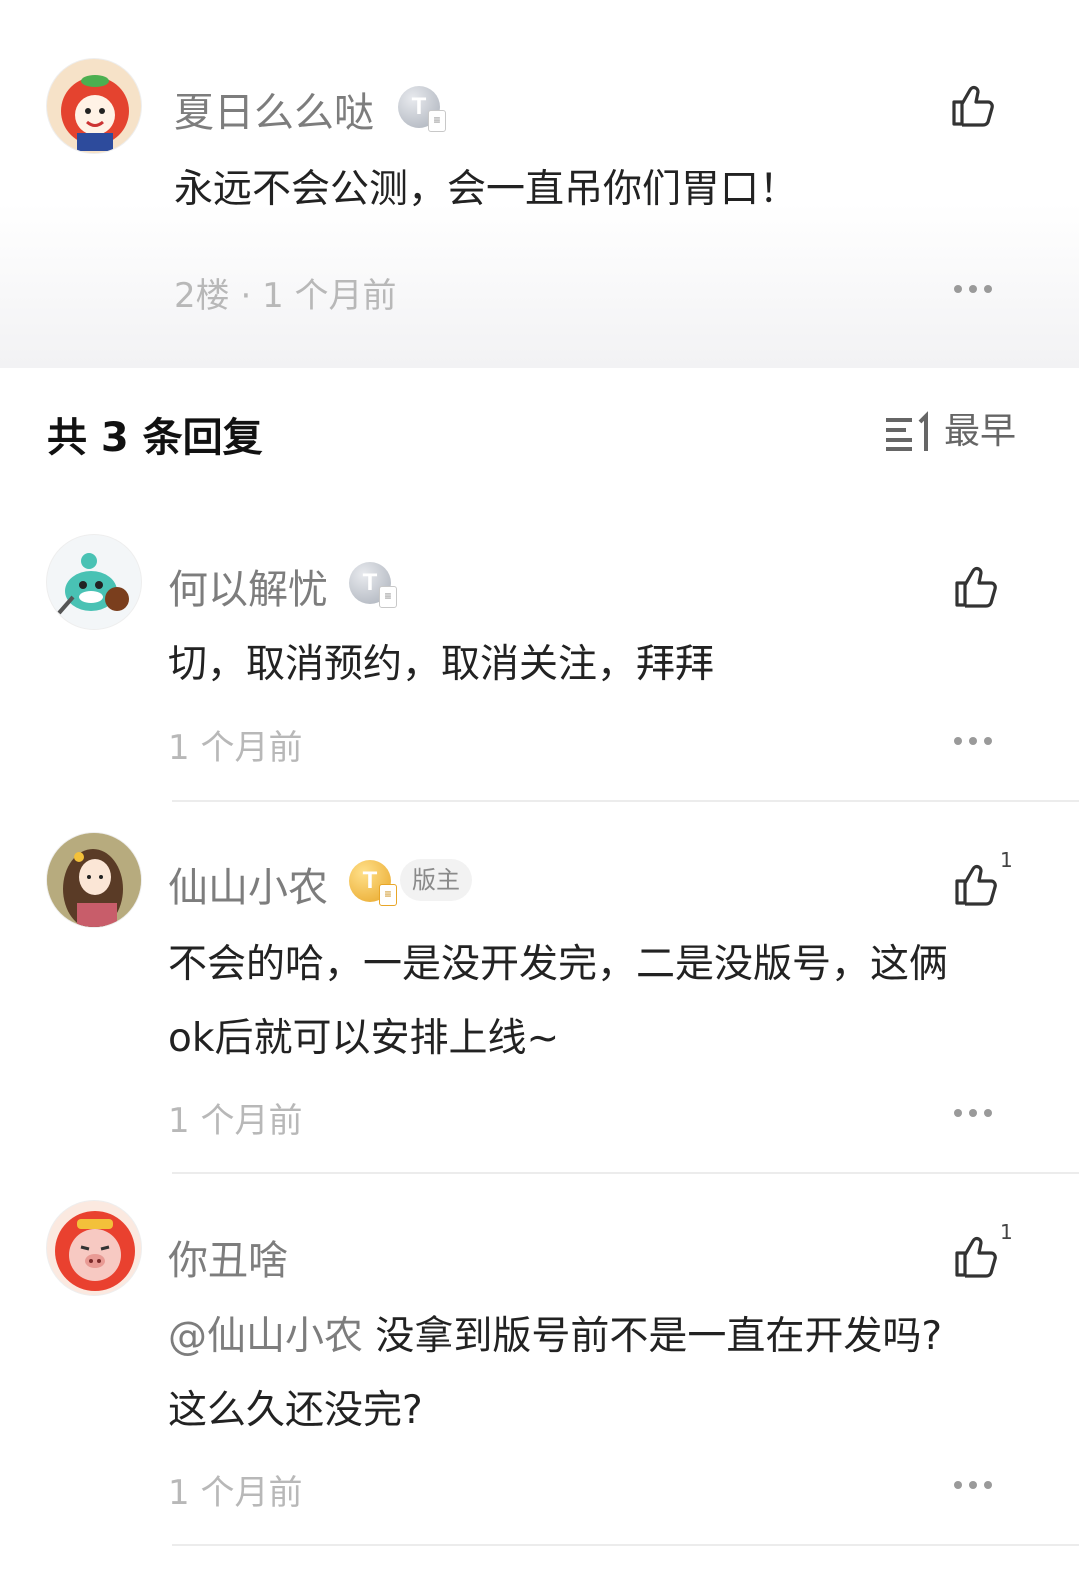  I want to click on reply-text-line: @仙山小农 没拿到版号前不是一直在开发吗?, so click(555, 1337).